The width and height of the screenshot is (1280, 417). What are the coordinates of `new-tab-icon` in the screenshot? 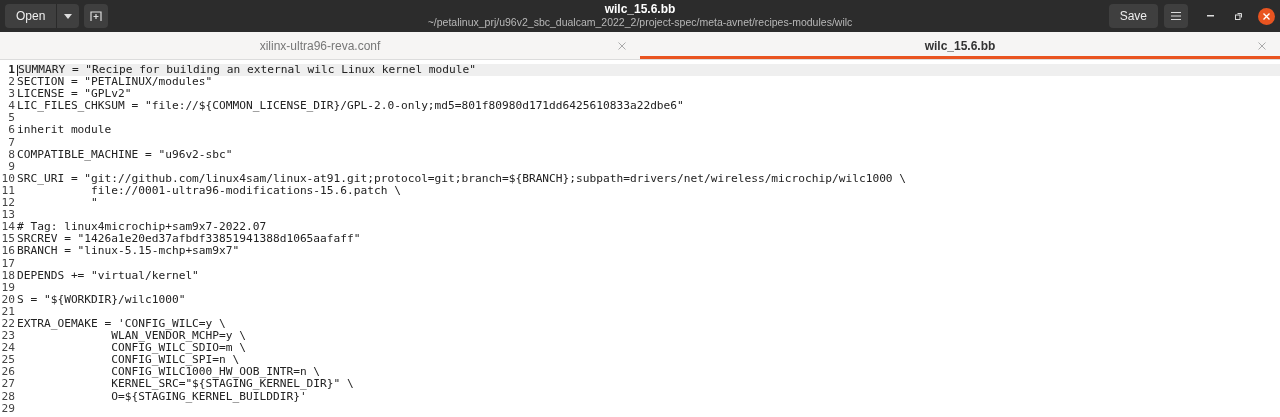 It's located at (96, 16).